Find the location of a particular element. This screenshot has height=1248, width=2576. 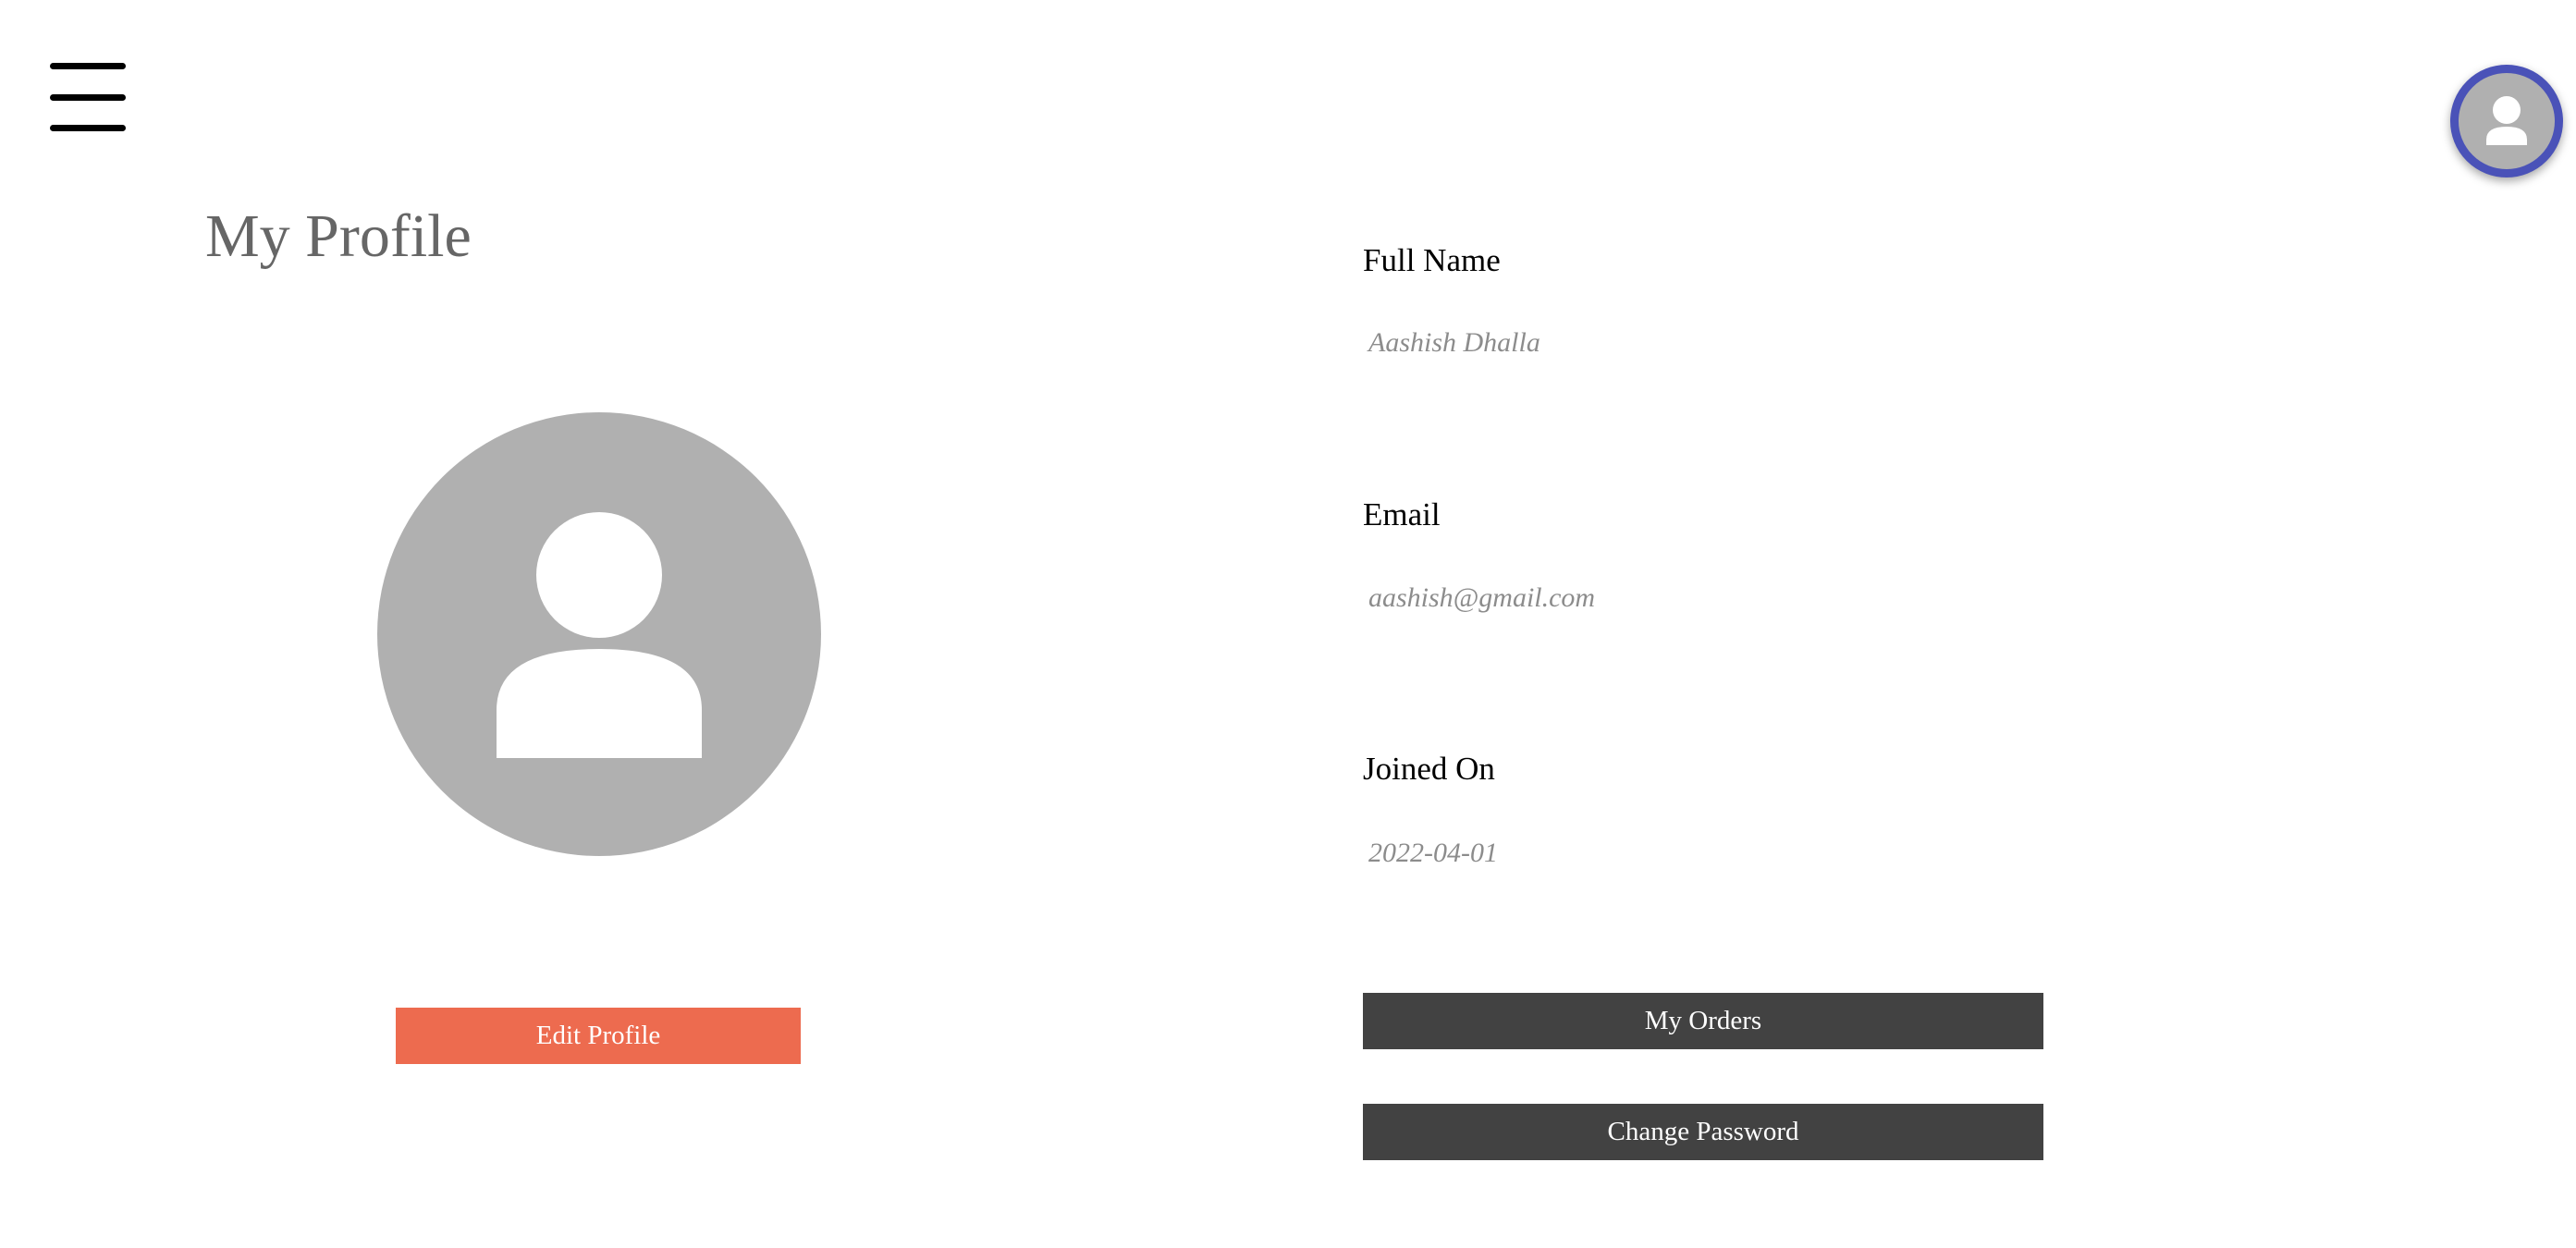

joined-on-value: 2022-04-01 is located at coordinates (1433, 853).